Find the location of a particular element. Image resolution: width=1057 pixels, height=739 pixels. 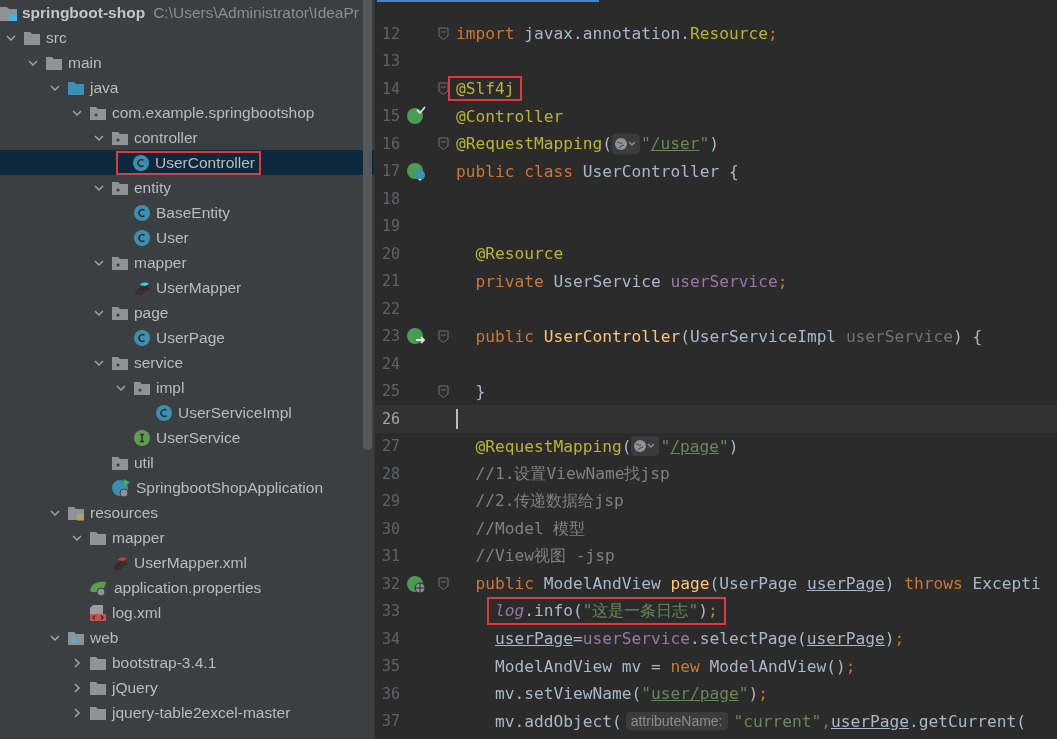

line-number: 21 is located at coordinates (390, 281).